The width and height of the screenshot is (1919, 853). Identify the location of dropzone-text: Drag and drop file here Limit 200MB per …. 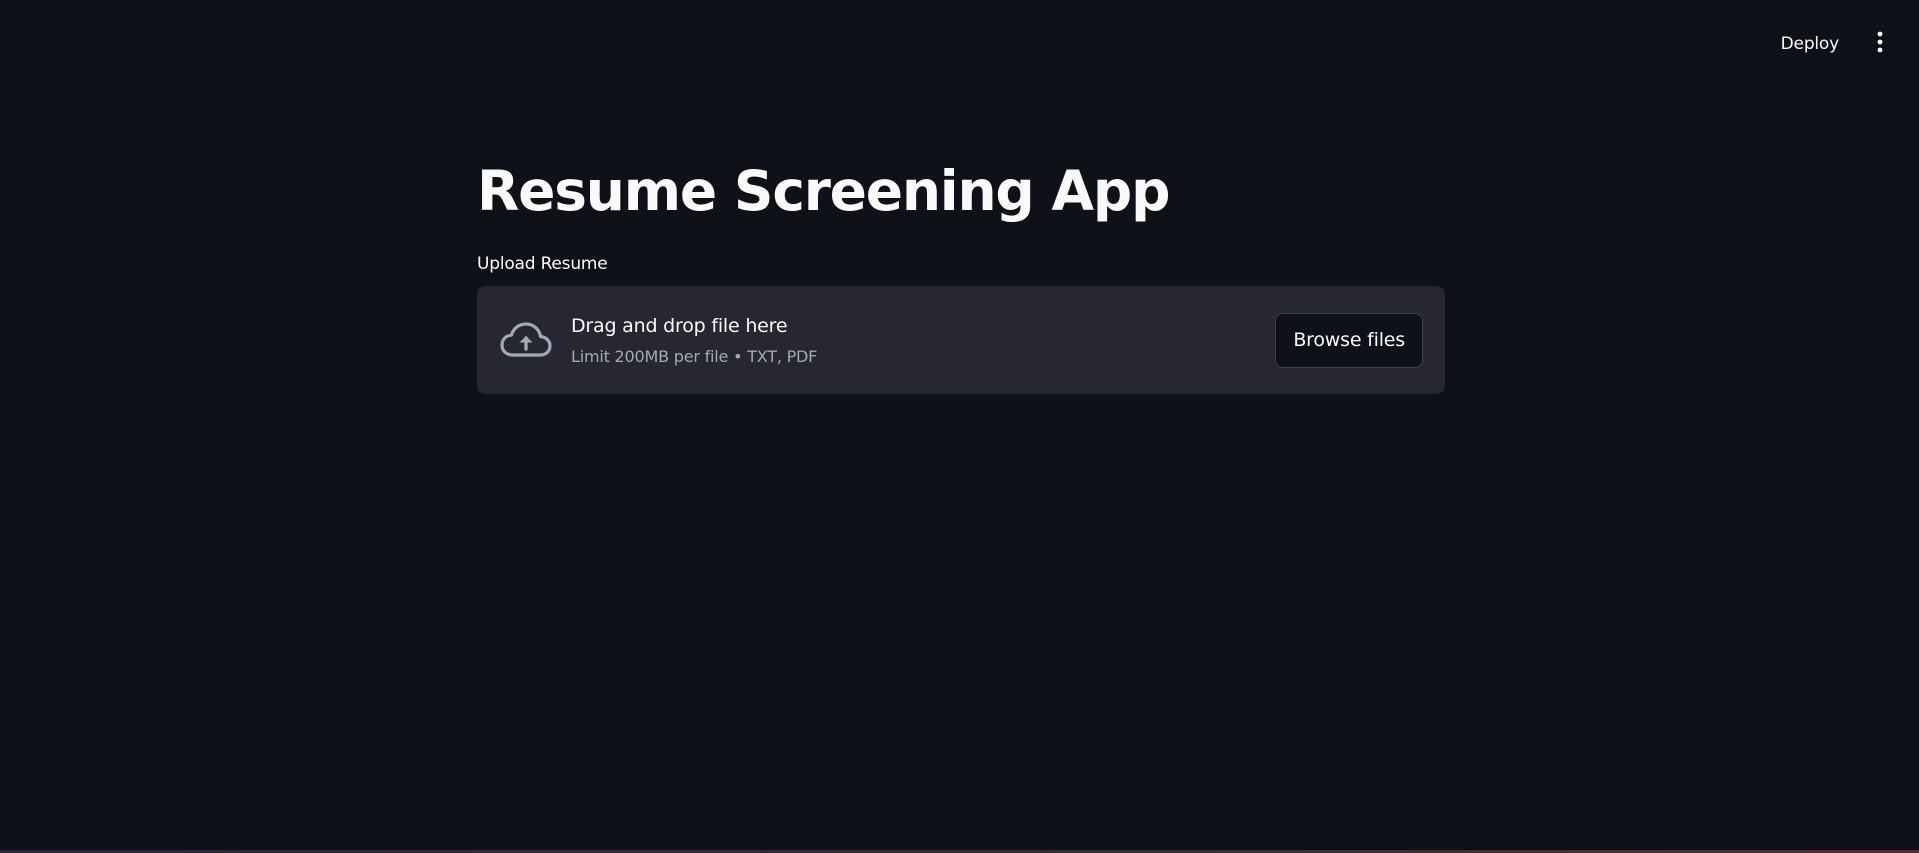
(923, 340).